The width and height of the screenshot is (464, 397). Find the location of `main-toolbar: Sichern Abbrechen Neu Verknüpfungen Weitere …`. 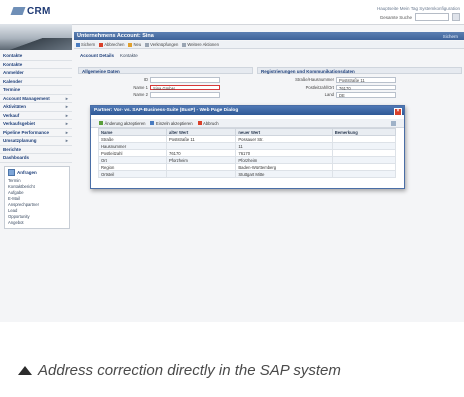

main-toolbar: Sichern Abbrechen Neu Verknüpfungen Weitere … is located at coordinates (269, 45).